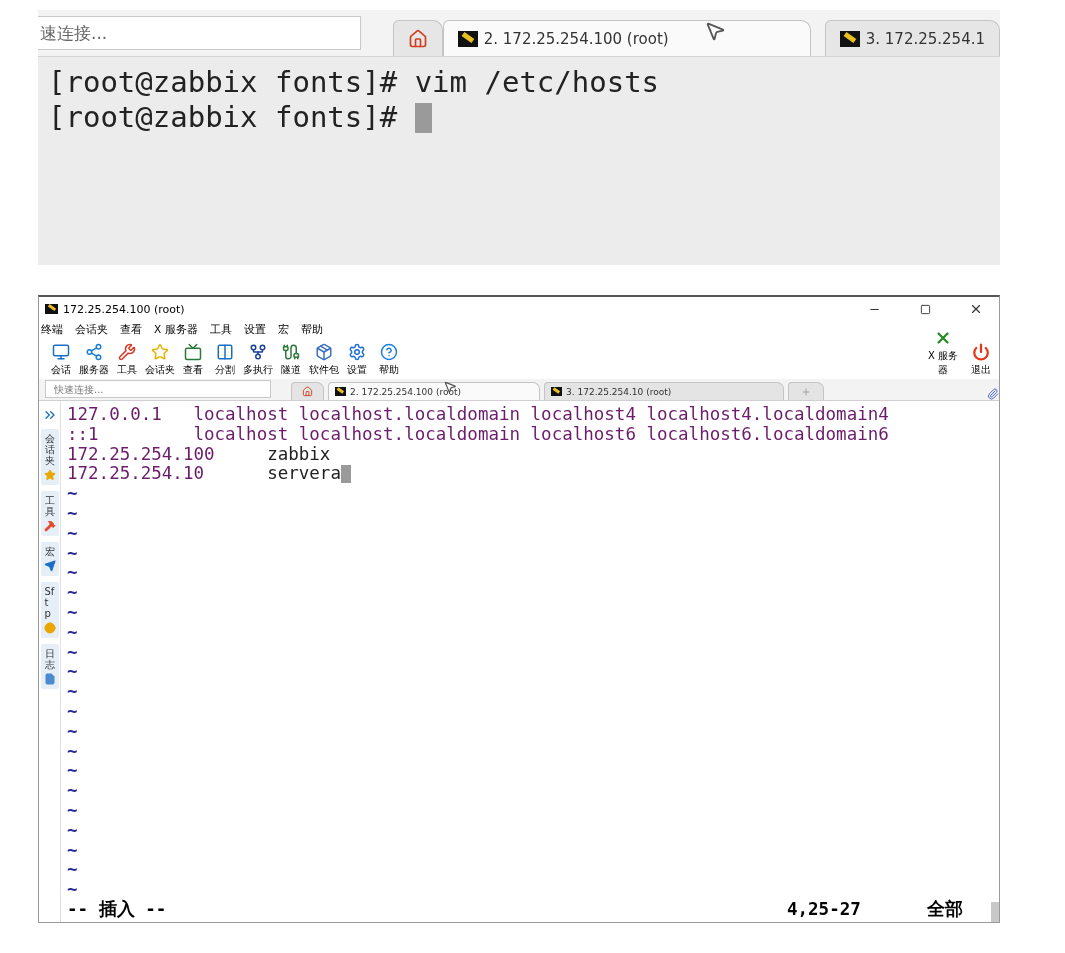  I want to click on close-icon, so click(976, 309).